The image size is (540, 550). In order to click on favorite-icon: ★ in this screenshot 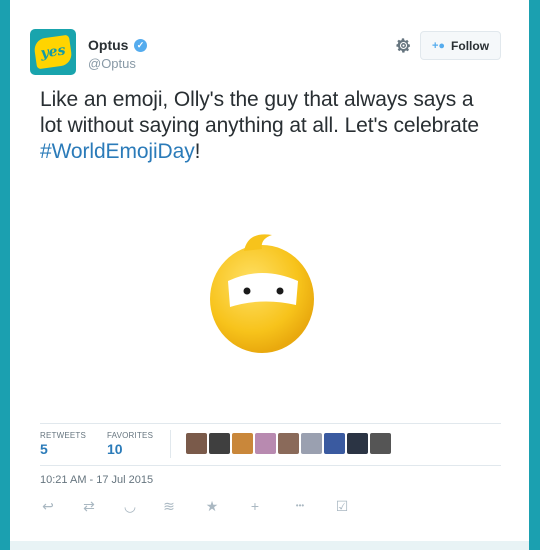, I will do `click(212, 506)`.